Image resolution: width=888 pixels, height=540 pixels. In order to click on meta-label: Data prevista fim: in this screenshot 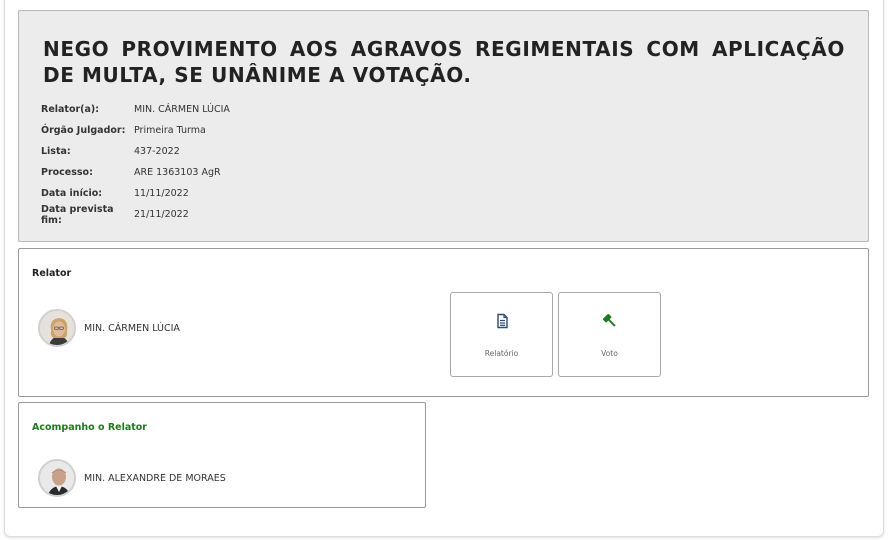, I will do `click(77, 214)`.